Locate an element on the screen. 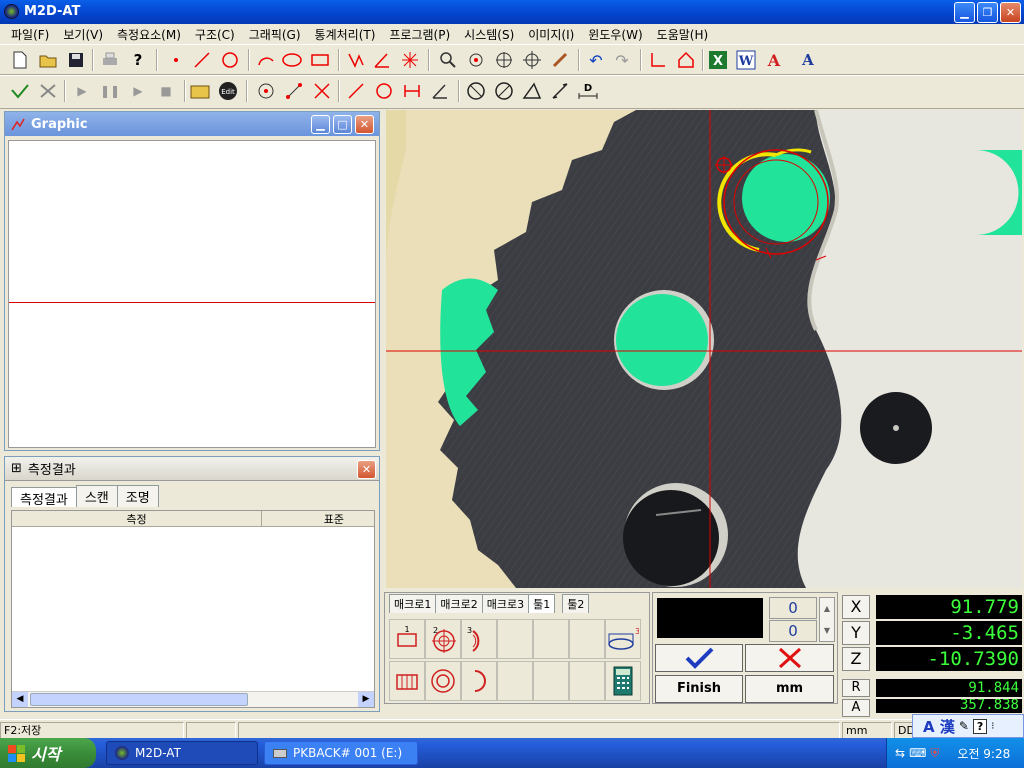 Image resolution: width=1024 pixels, height=768 pixels. ime-options-icon: ⁝ is located at coordinates (992, 726).